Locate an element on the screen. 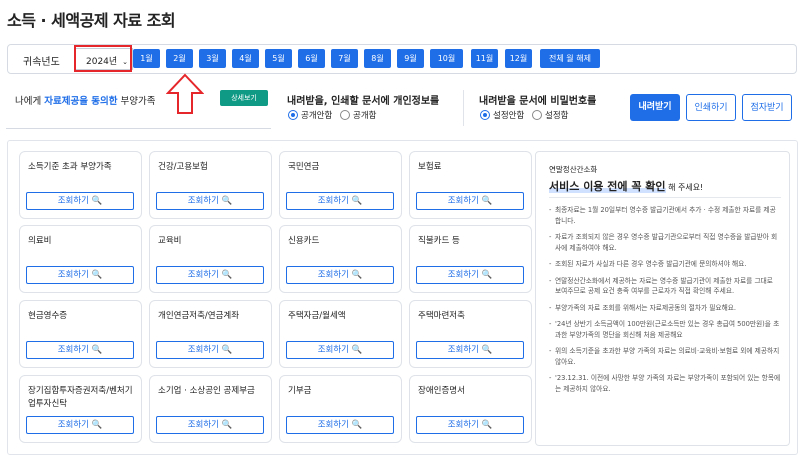 This screenshot has width=800, height=455. month-button: 6월 is located at coordinates (311, 58).